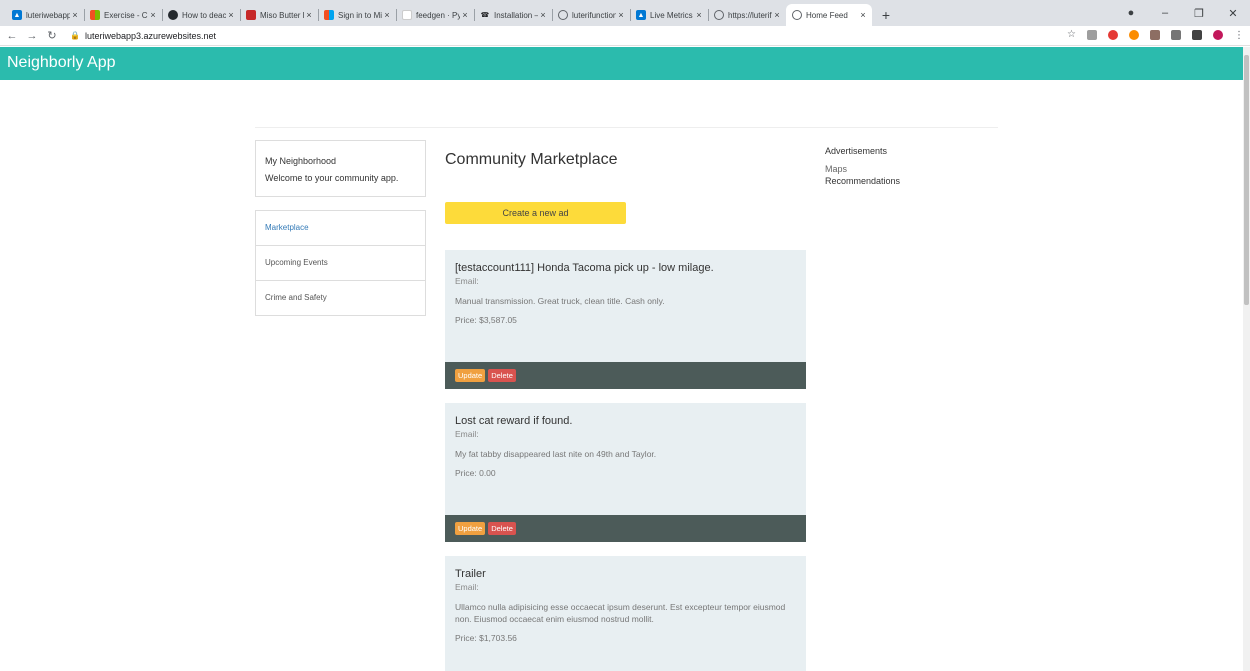 The height and width of the screenshot is (671, 1250). I want to click on browser-tab-active: Home Feed ×, so click(829, 15).